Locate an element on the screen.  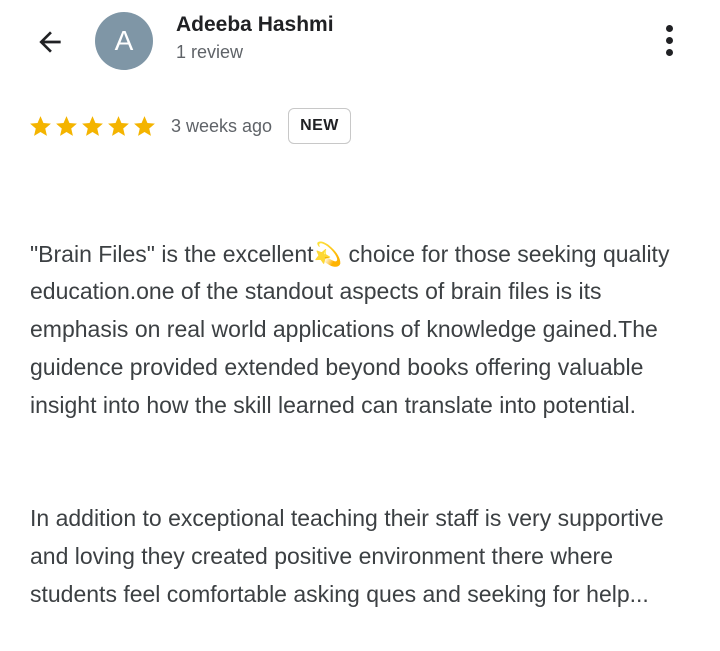
star-rating is located at coordinates (92, 126).